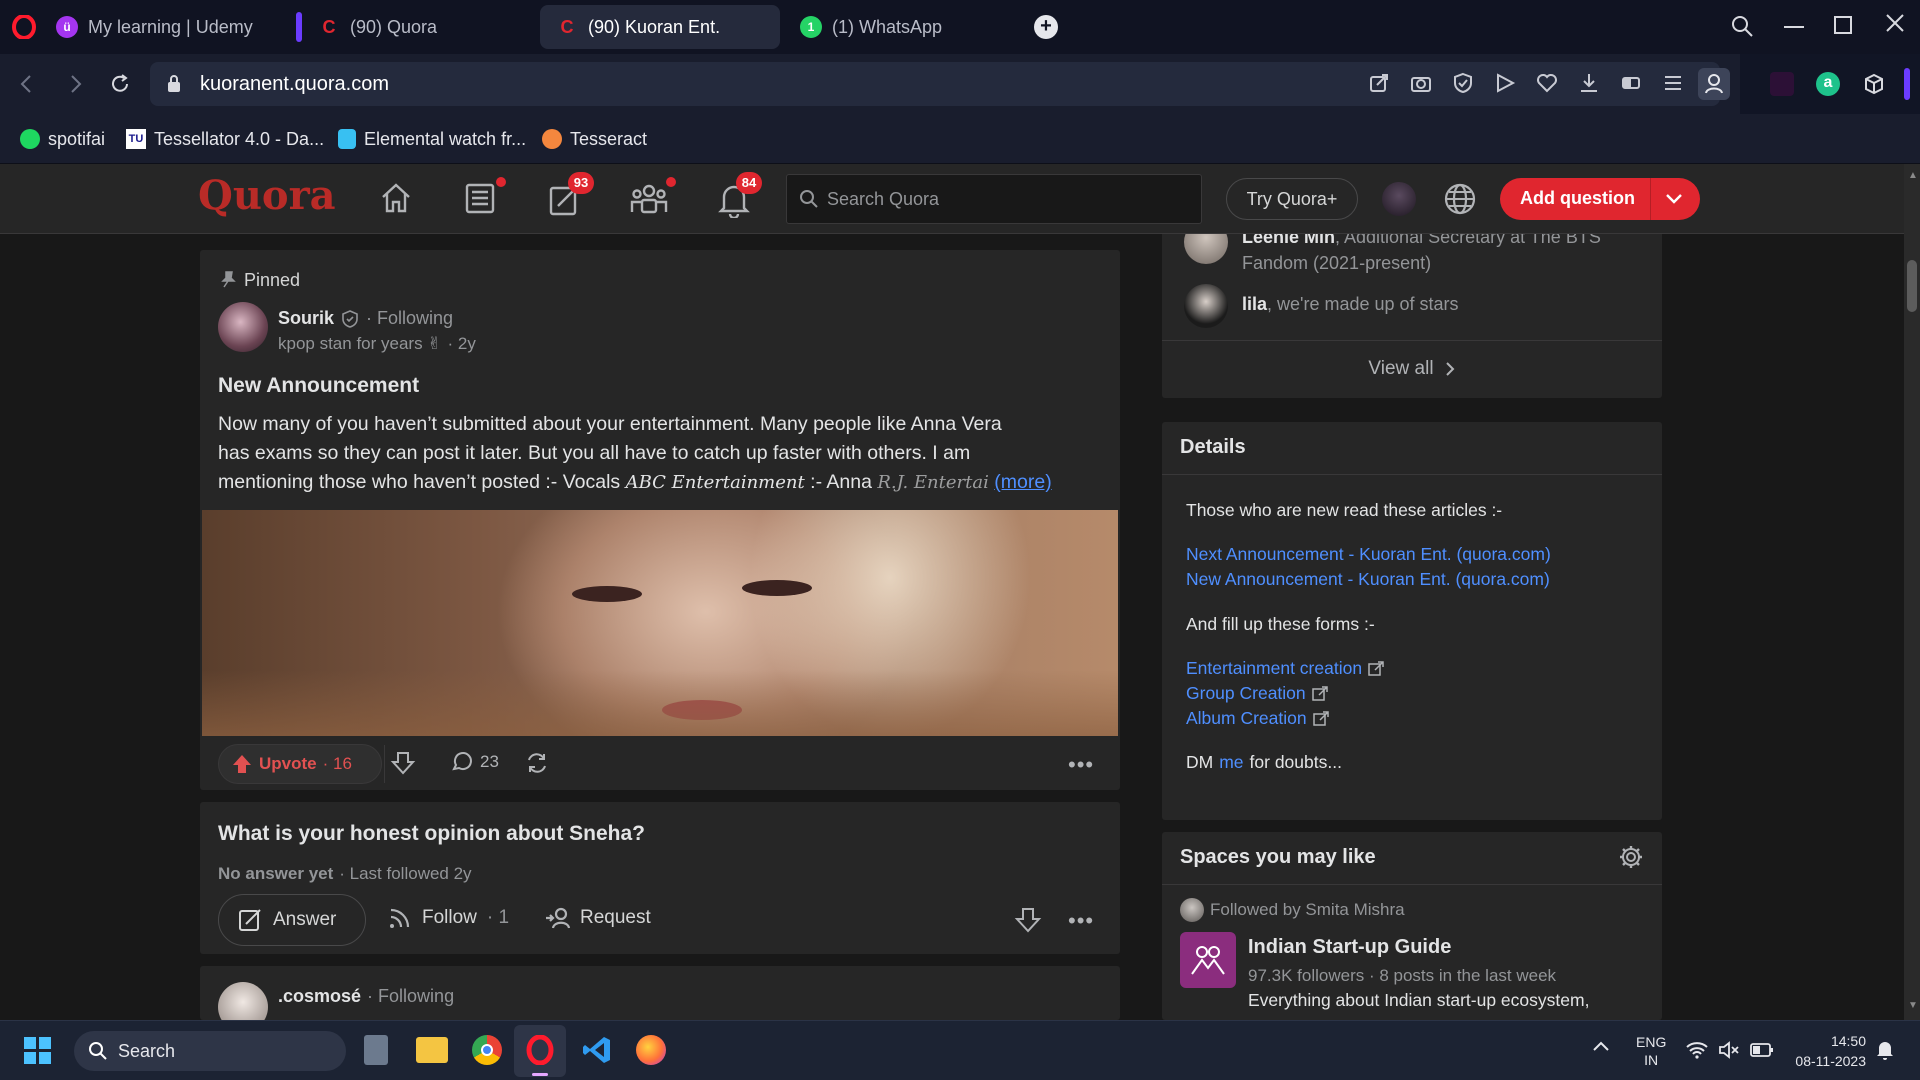  I want to click on opera-icon, so click(24, 27).